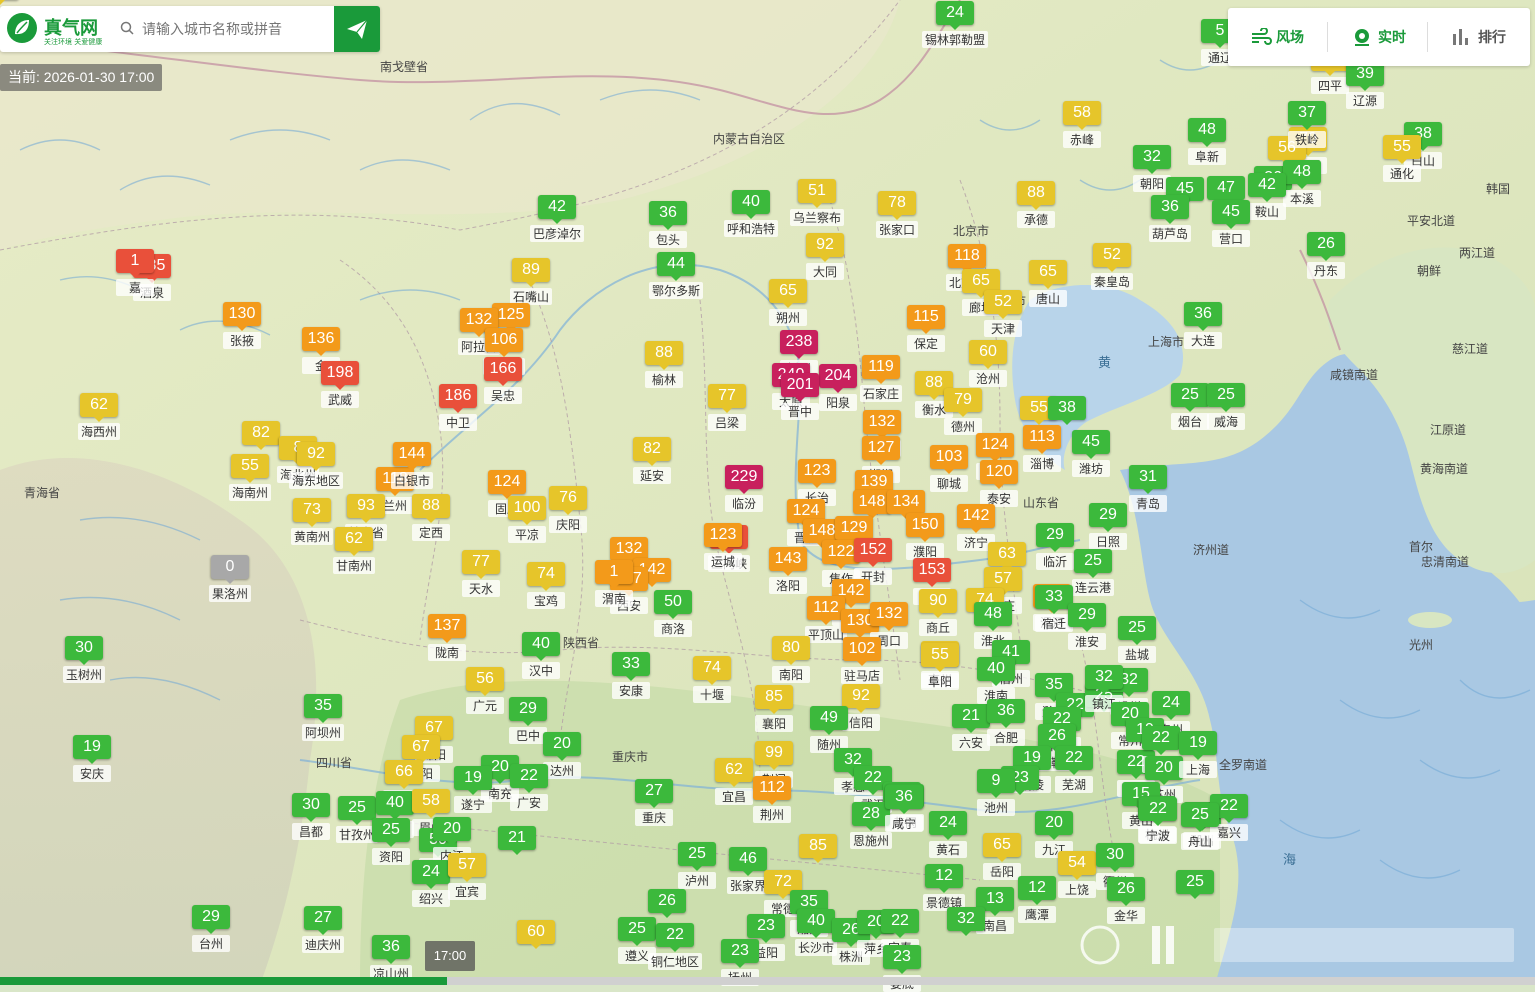  Describe the element at coordinates (503, 371) in the screenshot. I see `aqi-value-badge: 166` at that location.